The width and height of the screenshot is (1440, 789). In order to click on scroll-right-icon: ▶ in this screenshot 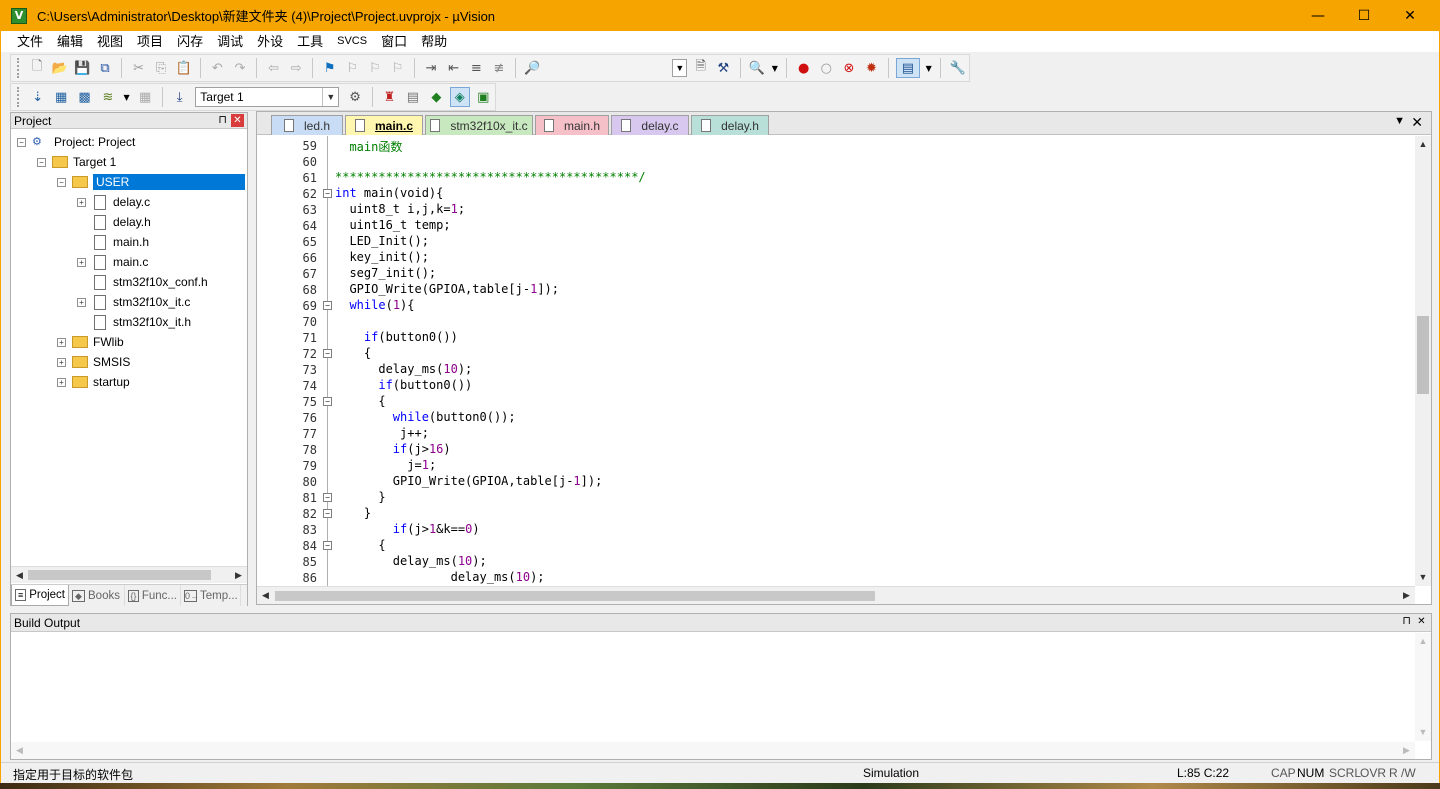, I will do `click(1406, 595)`.